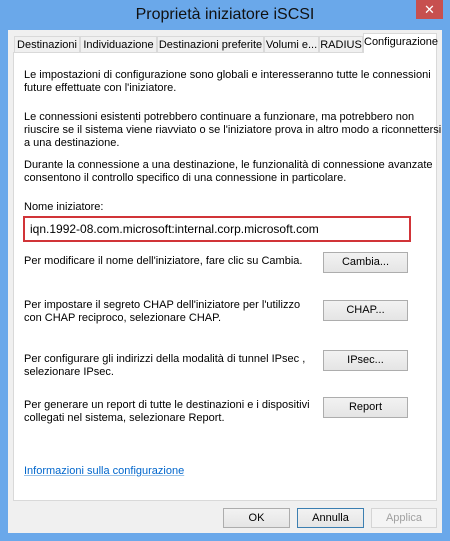 The image size is (450, 541). I want to click on tab-destinazioni: Destinazioni, so click(47, 44).